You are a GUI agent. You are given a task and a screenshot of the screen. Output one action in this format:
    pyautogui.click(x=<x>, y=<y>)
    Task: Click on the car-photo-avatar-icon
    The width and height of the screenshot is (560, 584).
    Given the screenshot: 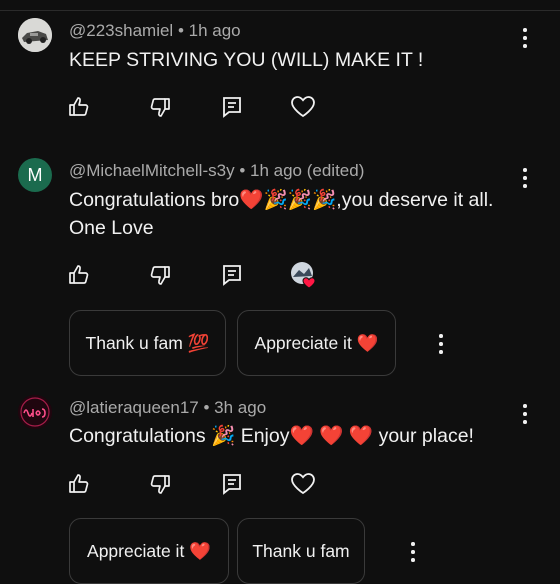 What is the action you would take?
    pyautogui.click(x=35, y=35)
    